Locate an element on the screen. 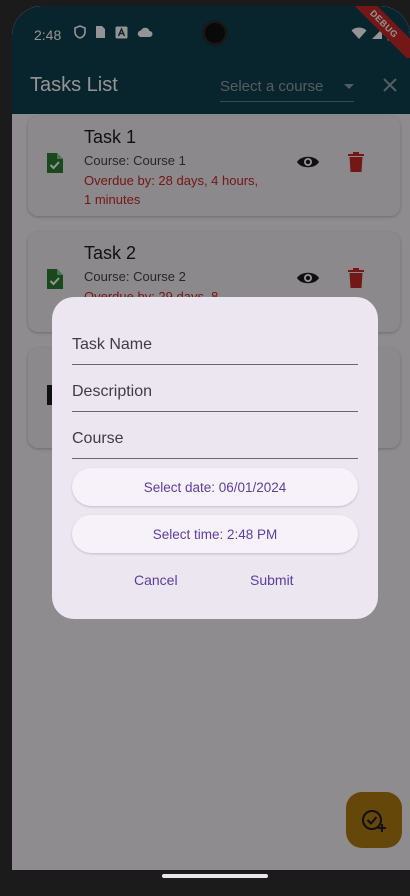 This screenshot has height=896, width=410. navigation-bar is located at coordinates (211, 878).